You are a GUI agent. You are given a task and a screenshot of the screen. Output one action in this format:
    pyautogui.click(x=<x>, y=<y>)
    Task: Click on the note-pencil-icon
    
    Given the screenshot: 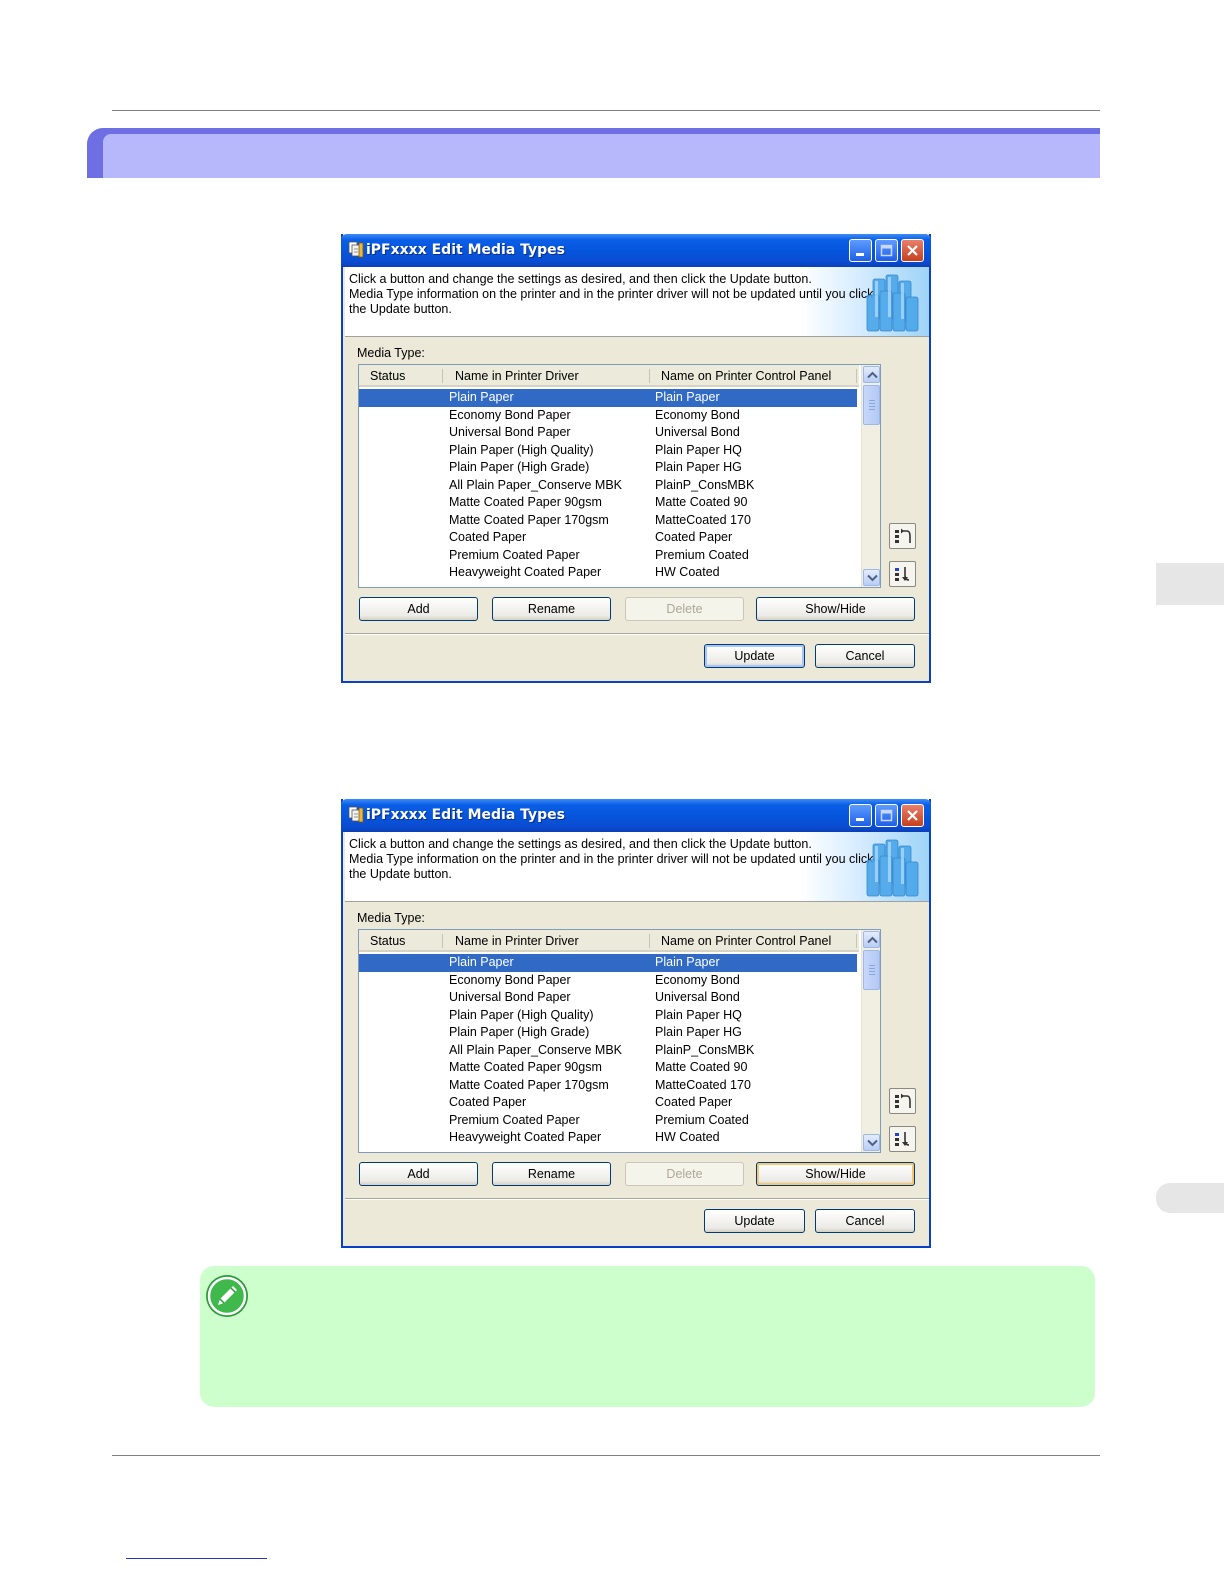 What is the action you would take?
    pyautogui.click(x=227, y=1296)
    